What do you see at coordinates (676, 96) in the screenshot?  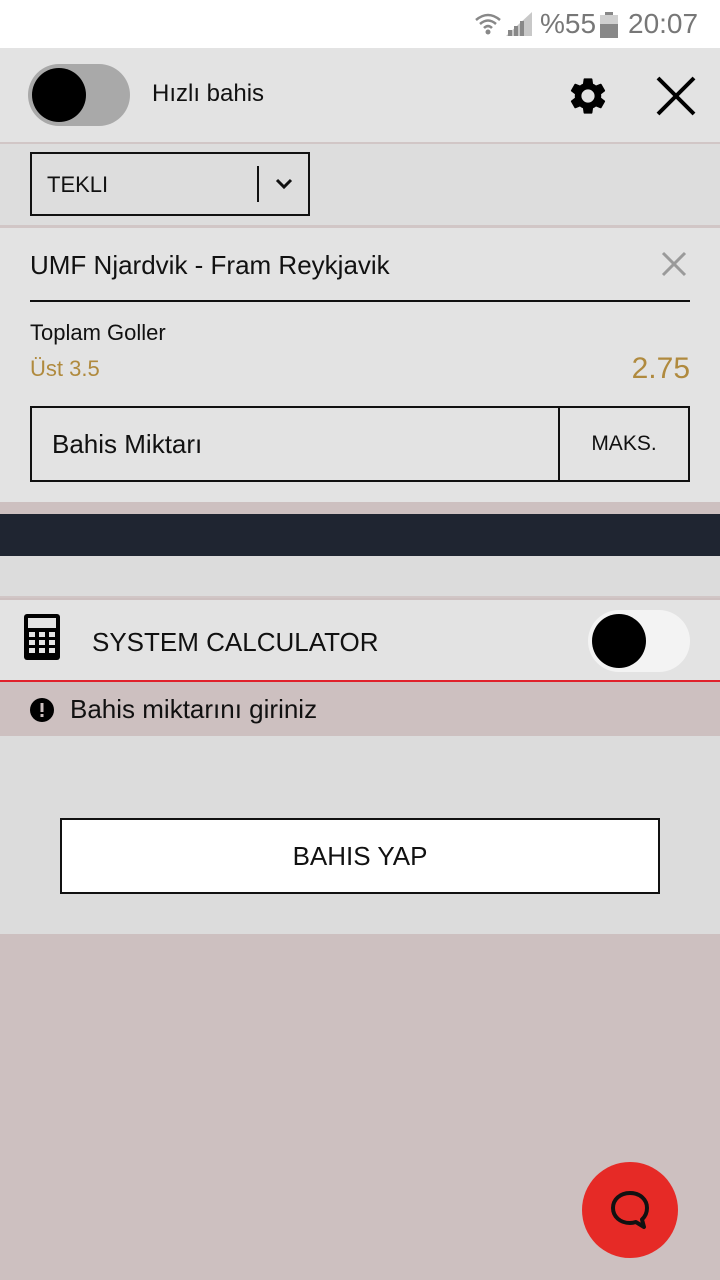 I see `close-icon` at bounding box center [676, 96].